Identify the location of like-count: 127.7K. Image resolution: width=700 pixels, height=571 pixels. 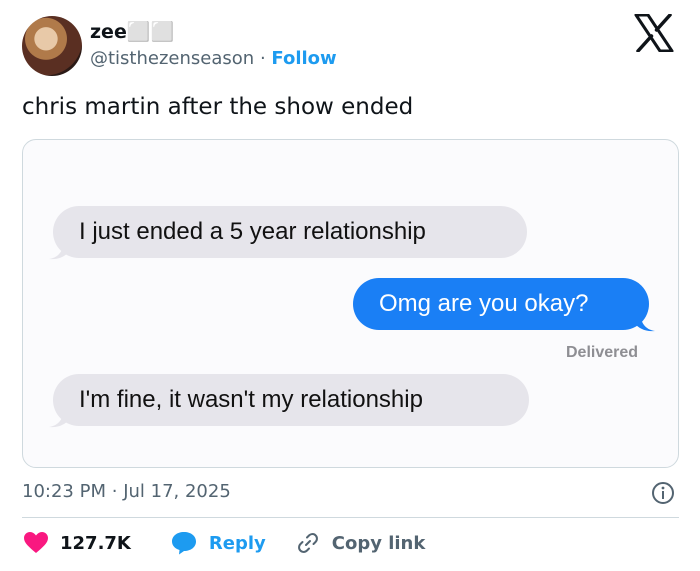
(95, 543).